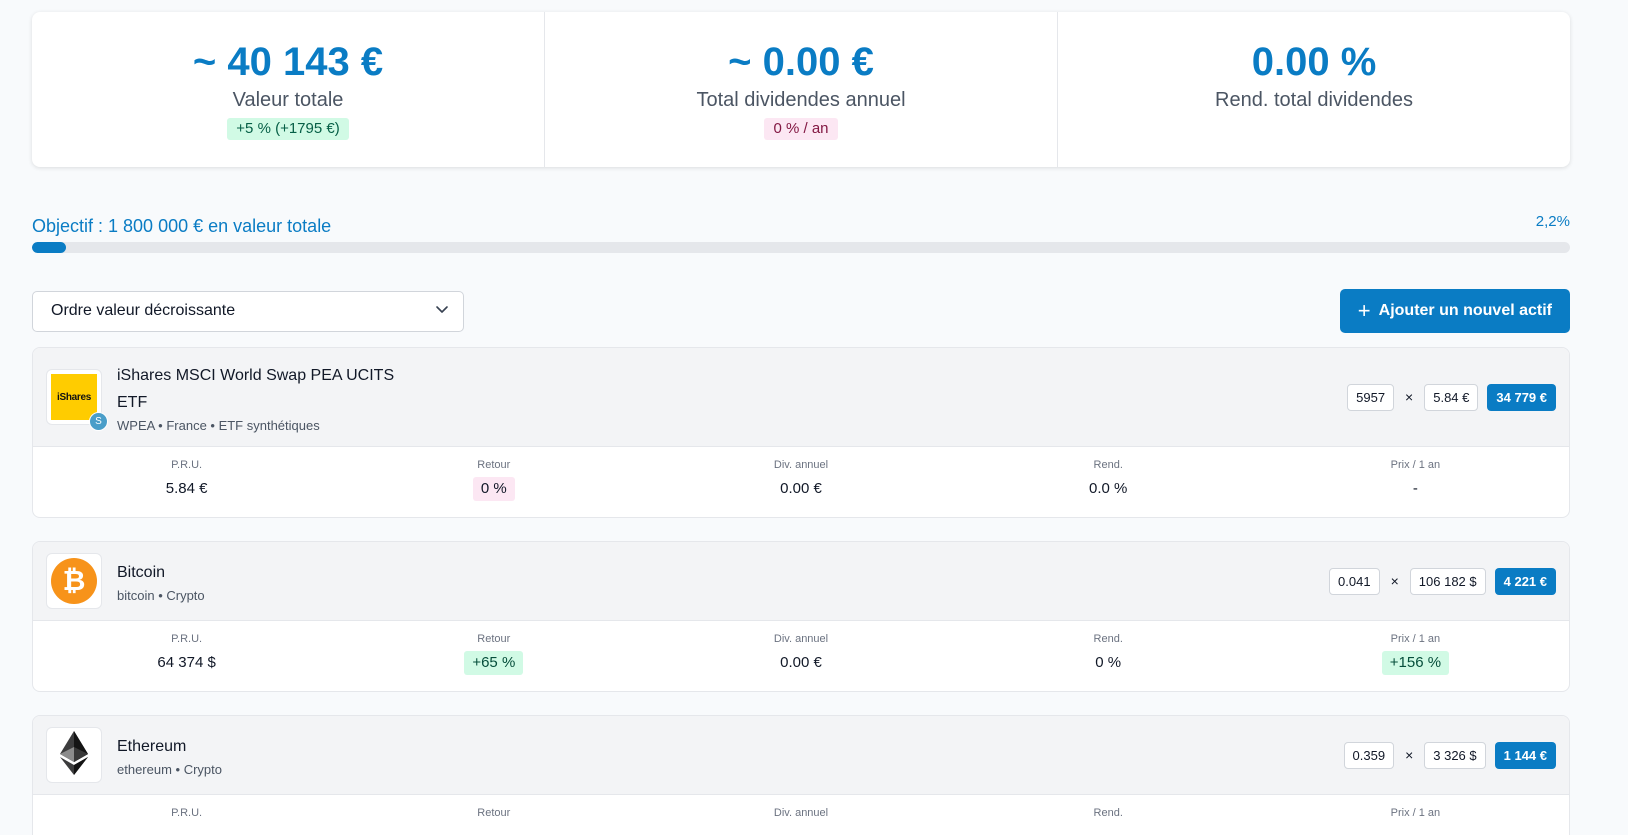  Describe the element at coordinates (74, 397) in the screenshot. I see `ishares-logo-icon: iShares` at that location.